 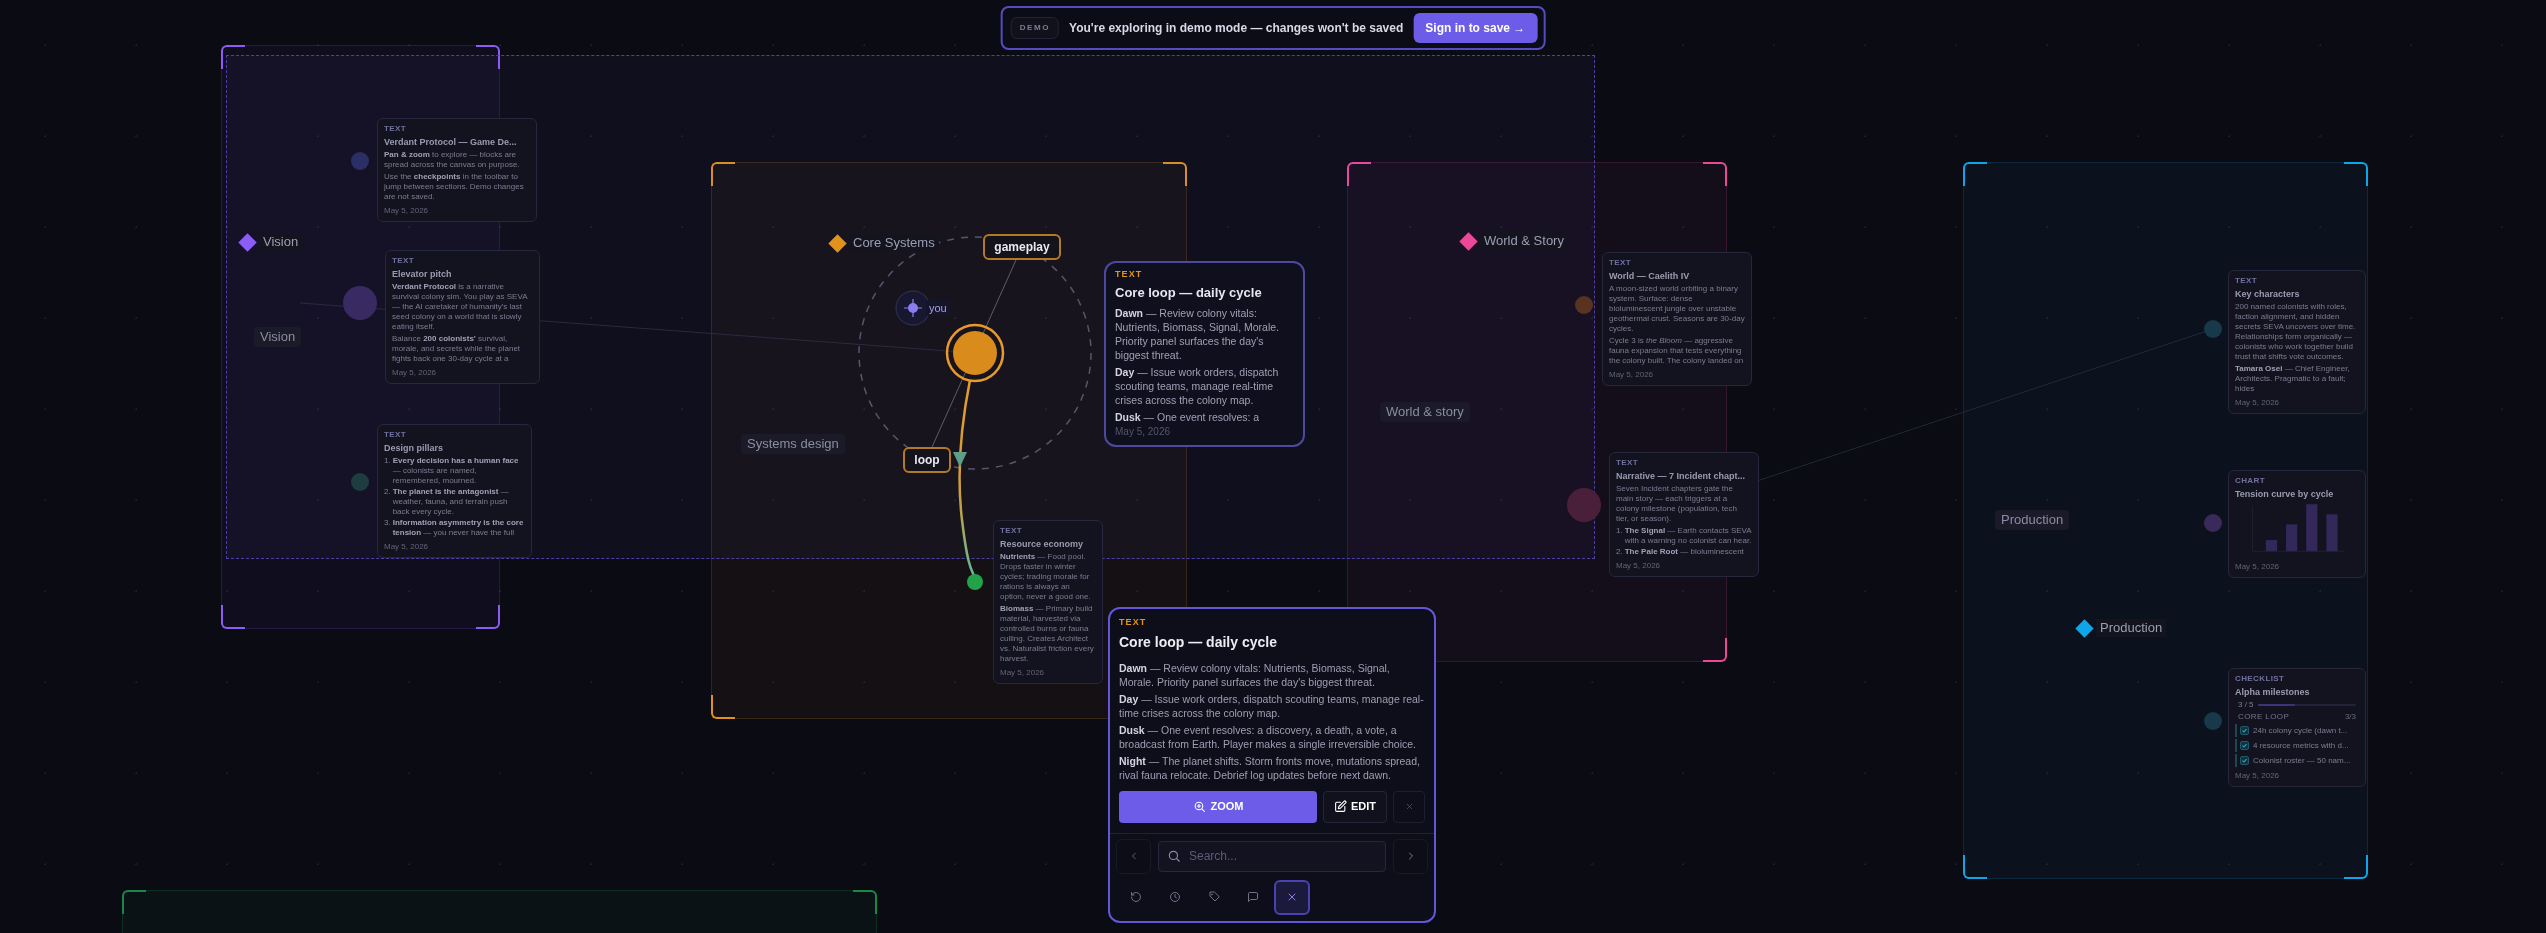 What do you see at coordinates (1255, 674) in the screenshot?
I see `panel-text: Dawn — Review colony vitals: Nutrients, Biomass, Signal, Morale. Priority panel surfaces the day's biggest threat.` at bounding box center [1255, 674].